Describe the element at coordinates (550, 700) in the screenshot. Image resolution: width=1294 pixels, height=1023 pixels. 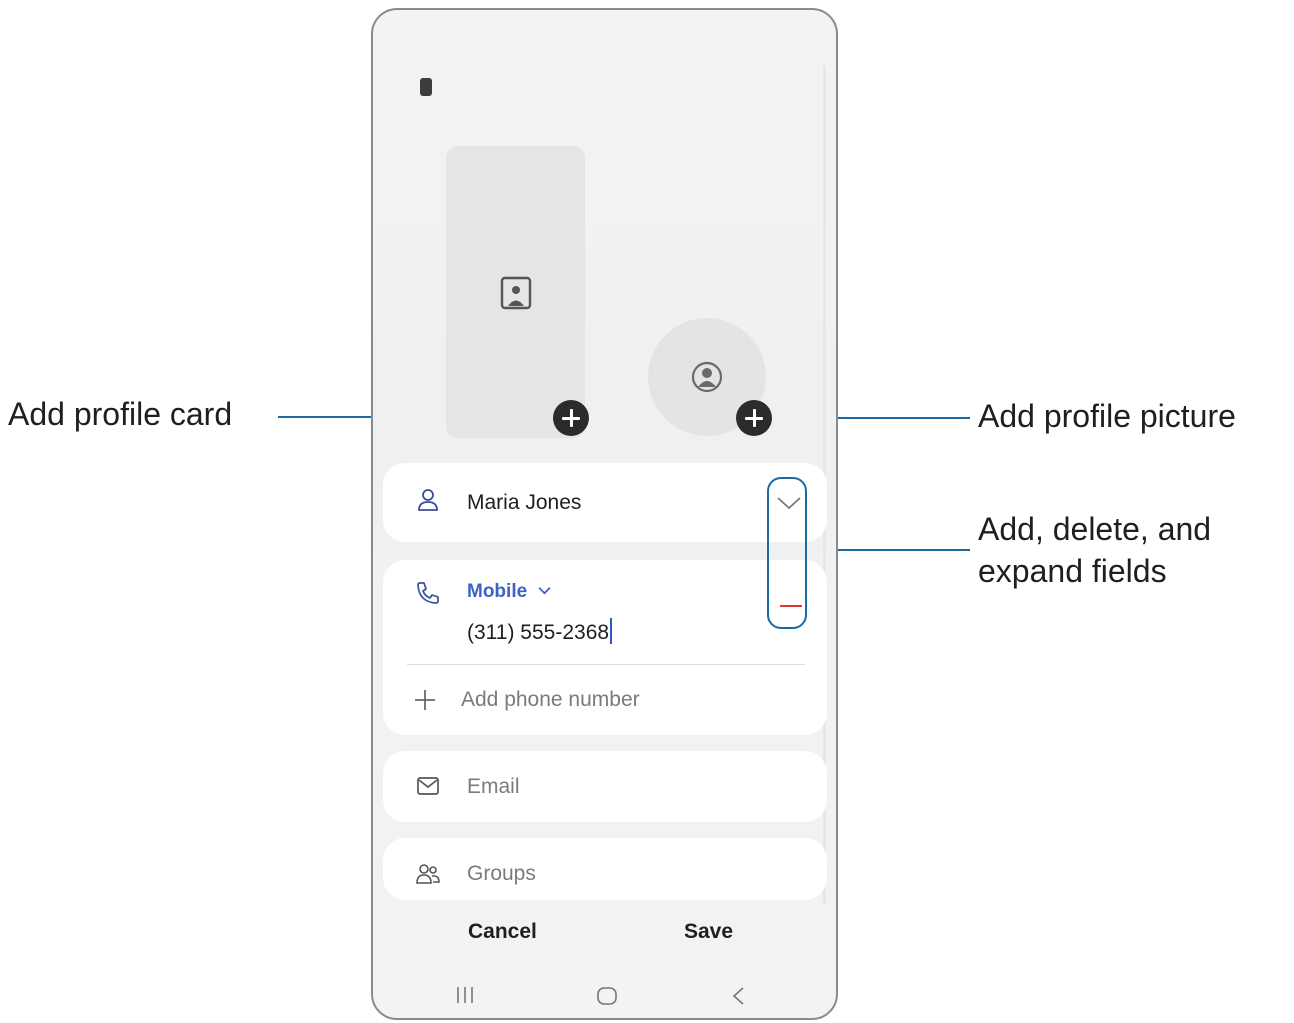
I see `add-phone-number-button: Add phone number` at that location.